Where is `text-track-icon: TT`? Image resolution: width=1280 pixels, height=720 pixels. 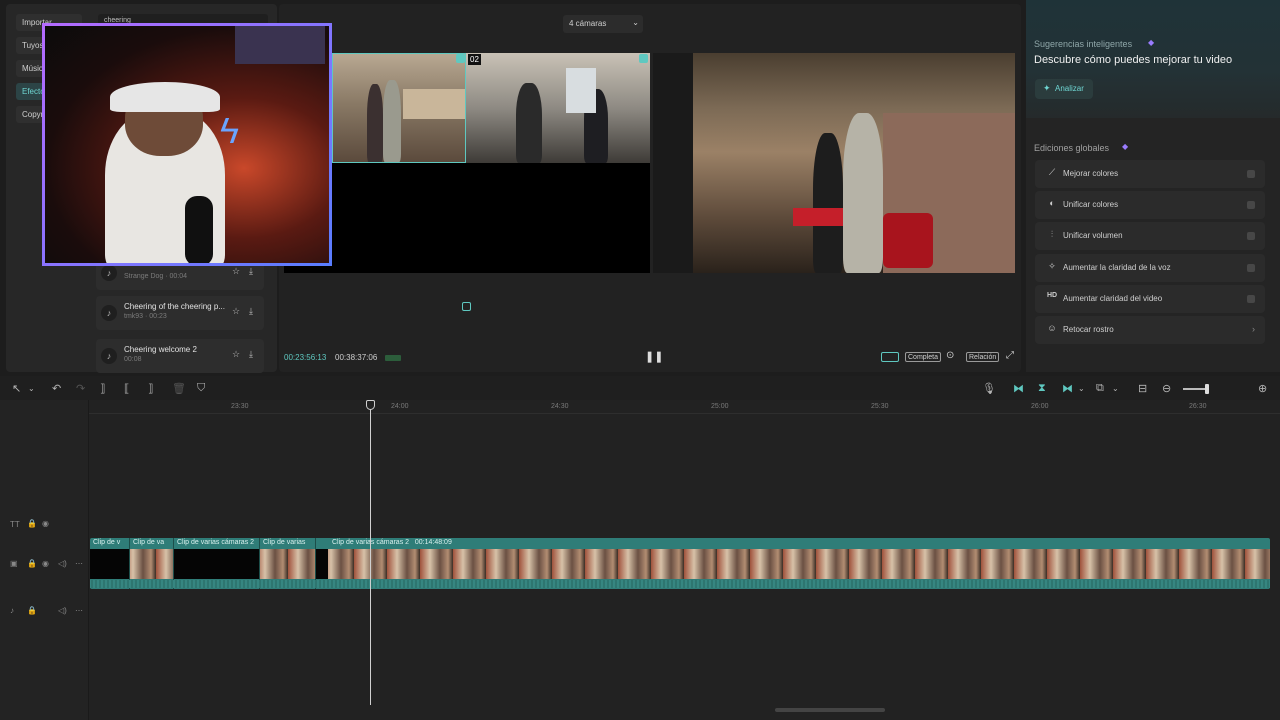 text-track-icon: TT is located at coordinates (15, 524).